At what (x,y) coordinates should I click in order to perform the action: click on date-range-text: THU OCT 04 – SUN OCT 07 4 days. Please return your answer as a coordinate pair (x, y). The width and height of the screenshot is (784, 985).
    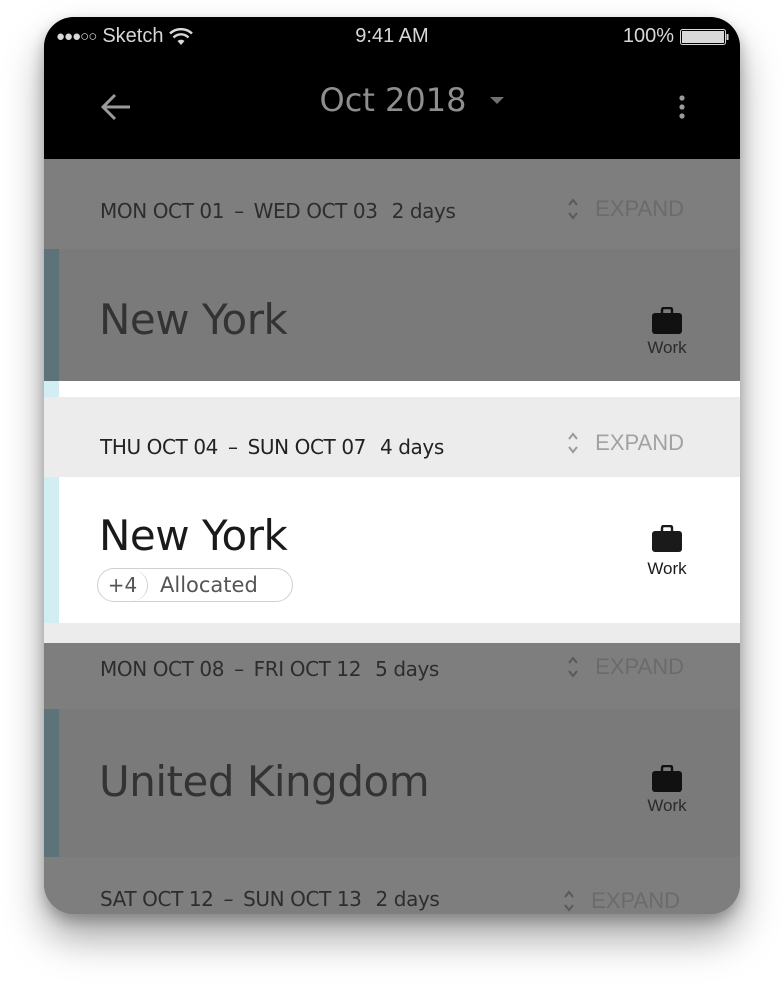
    Looking at the image, I should click on (272, 447).